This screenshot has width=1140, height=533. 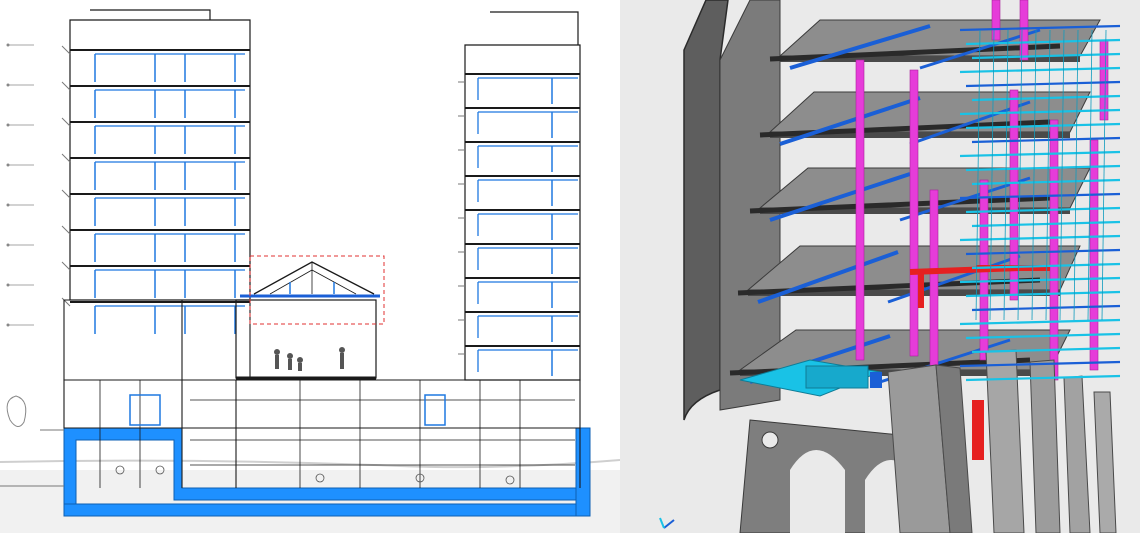 I want to click on site-feature, so click(x=16, y=411).